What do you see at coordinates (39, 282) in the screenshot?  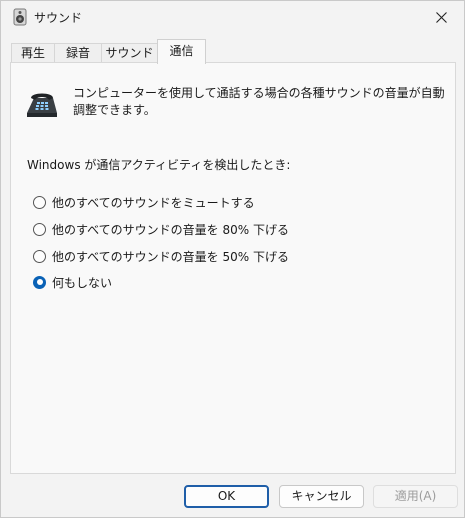 I see `radio-button-selected` at bounding box center [39, 282].